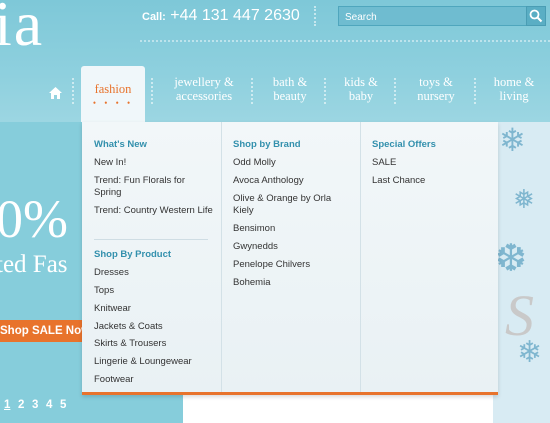 The width and height of the screenshot is (550, 423). Describe the element at coordinates (524, 199) in the screenshot. I see `snowflake-icon: ❅` at that location.